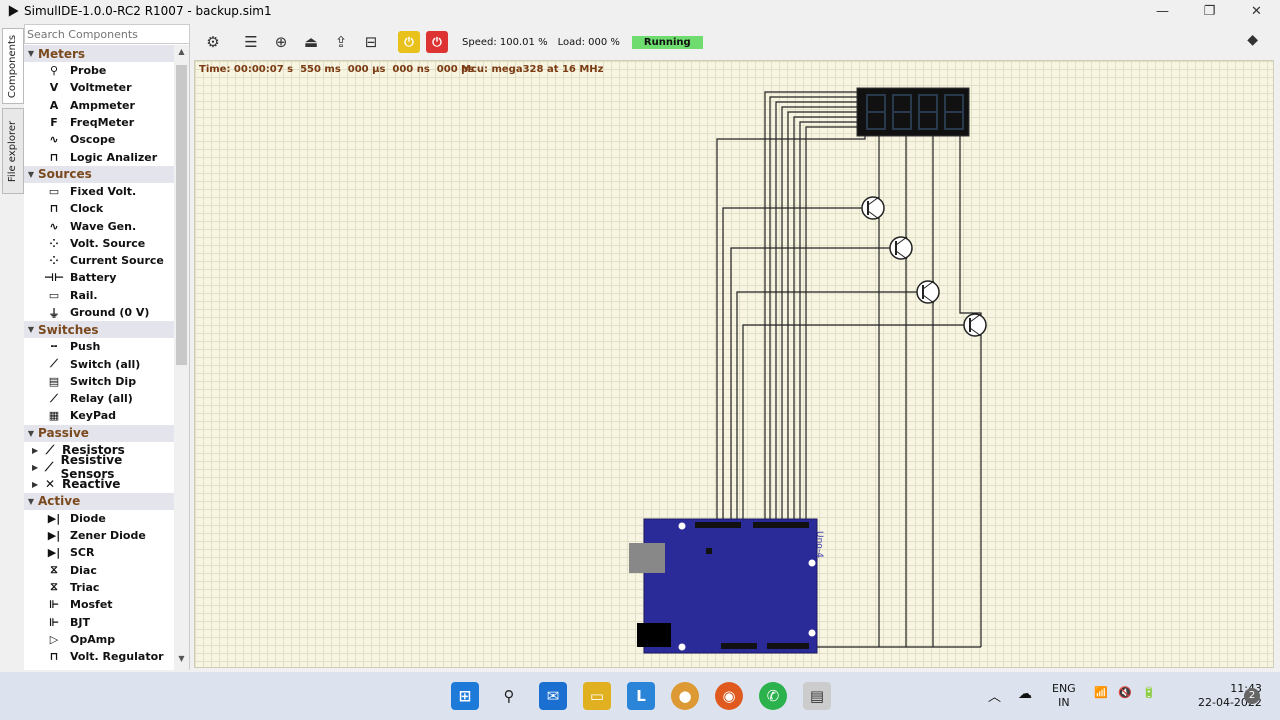 Image resolution: width=1280 pixels, height=720 pixels. Describe the element at coordinates (311, 42) in the screenshot. I see `open-circuit-icon: ⏏` at that location.